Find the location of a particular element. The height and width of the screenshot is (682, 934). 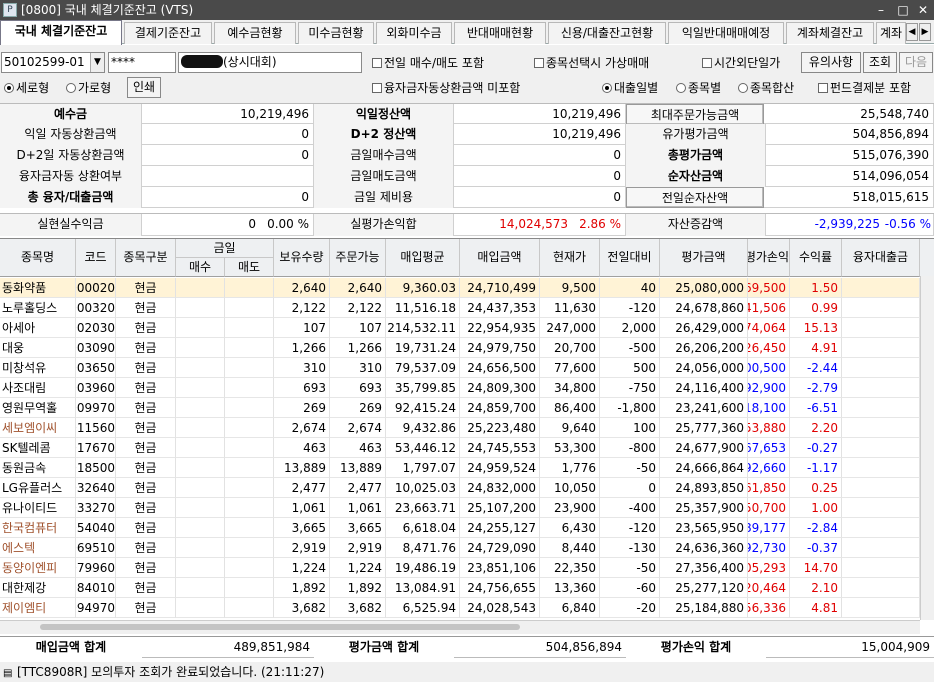

cell-code: 000020 is located at coordinates (96, 288).